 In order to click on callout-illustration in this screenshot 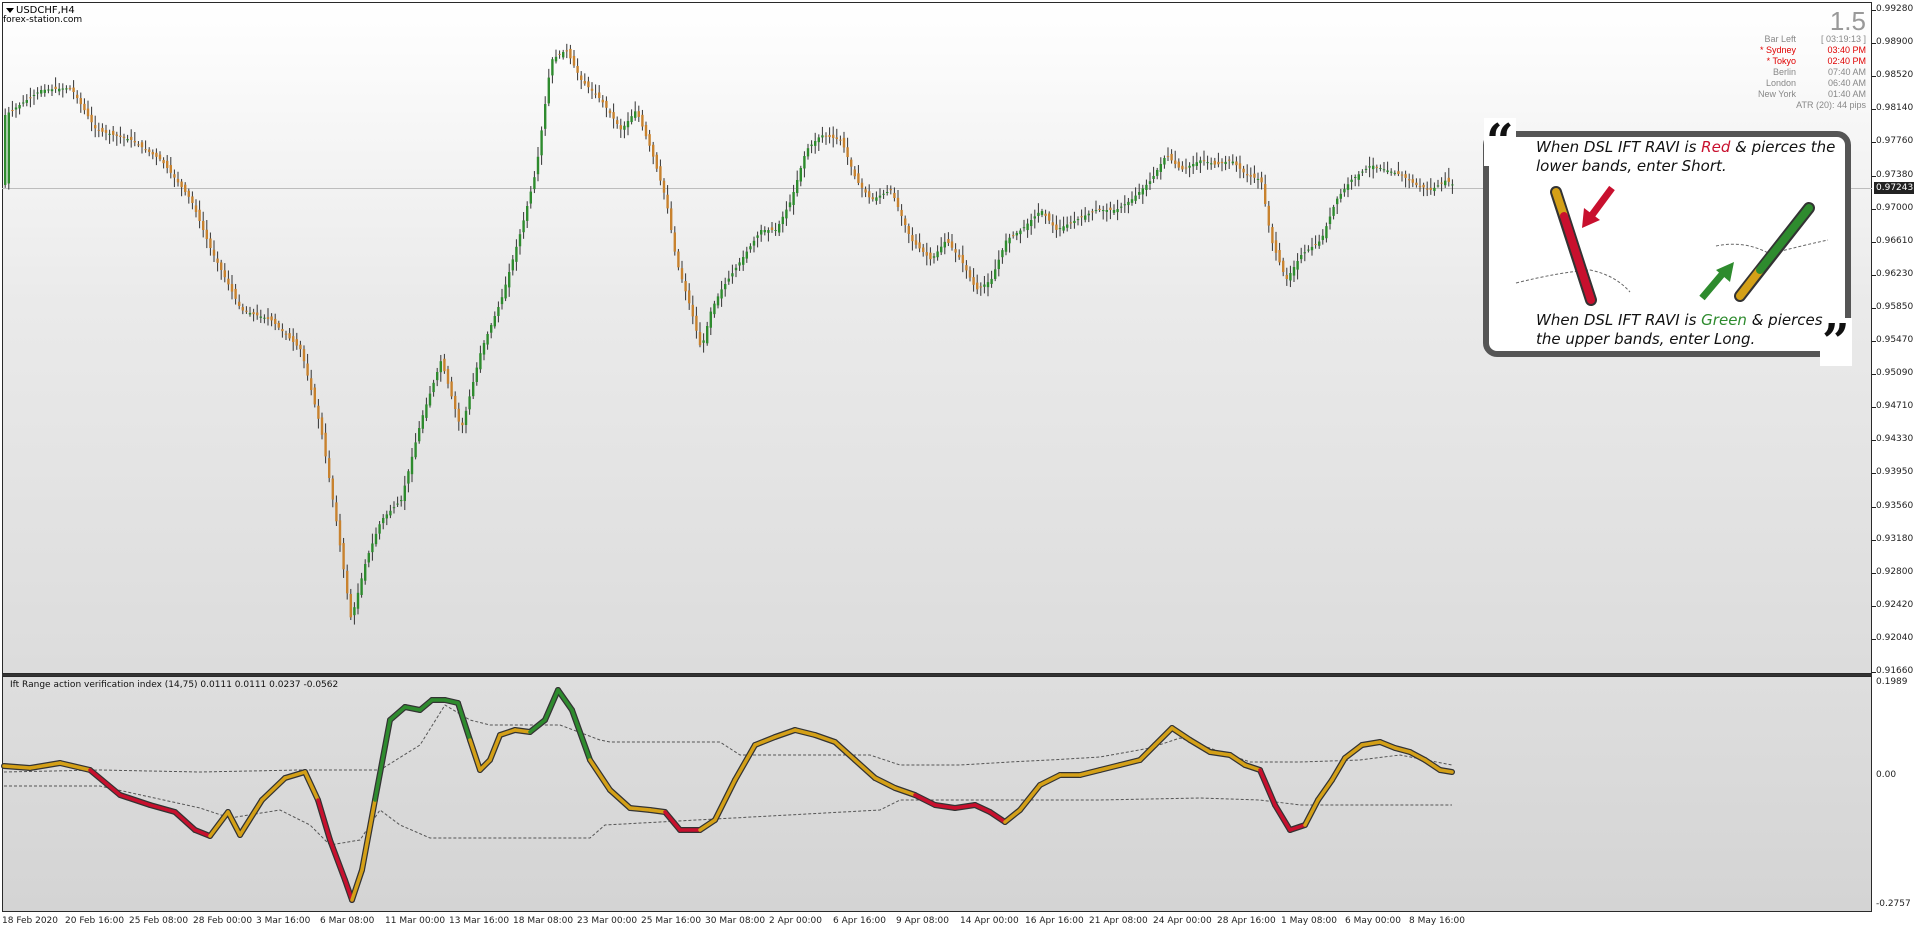, I will do `click(1672, 245)`.